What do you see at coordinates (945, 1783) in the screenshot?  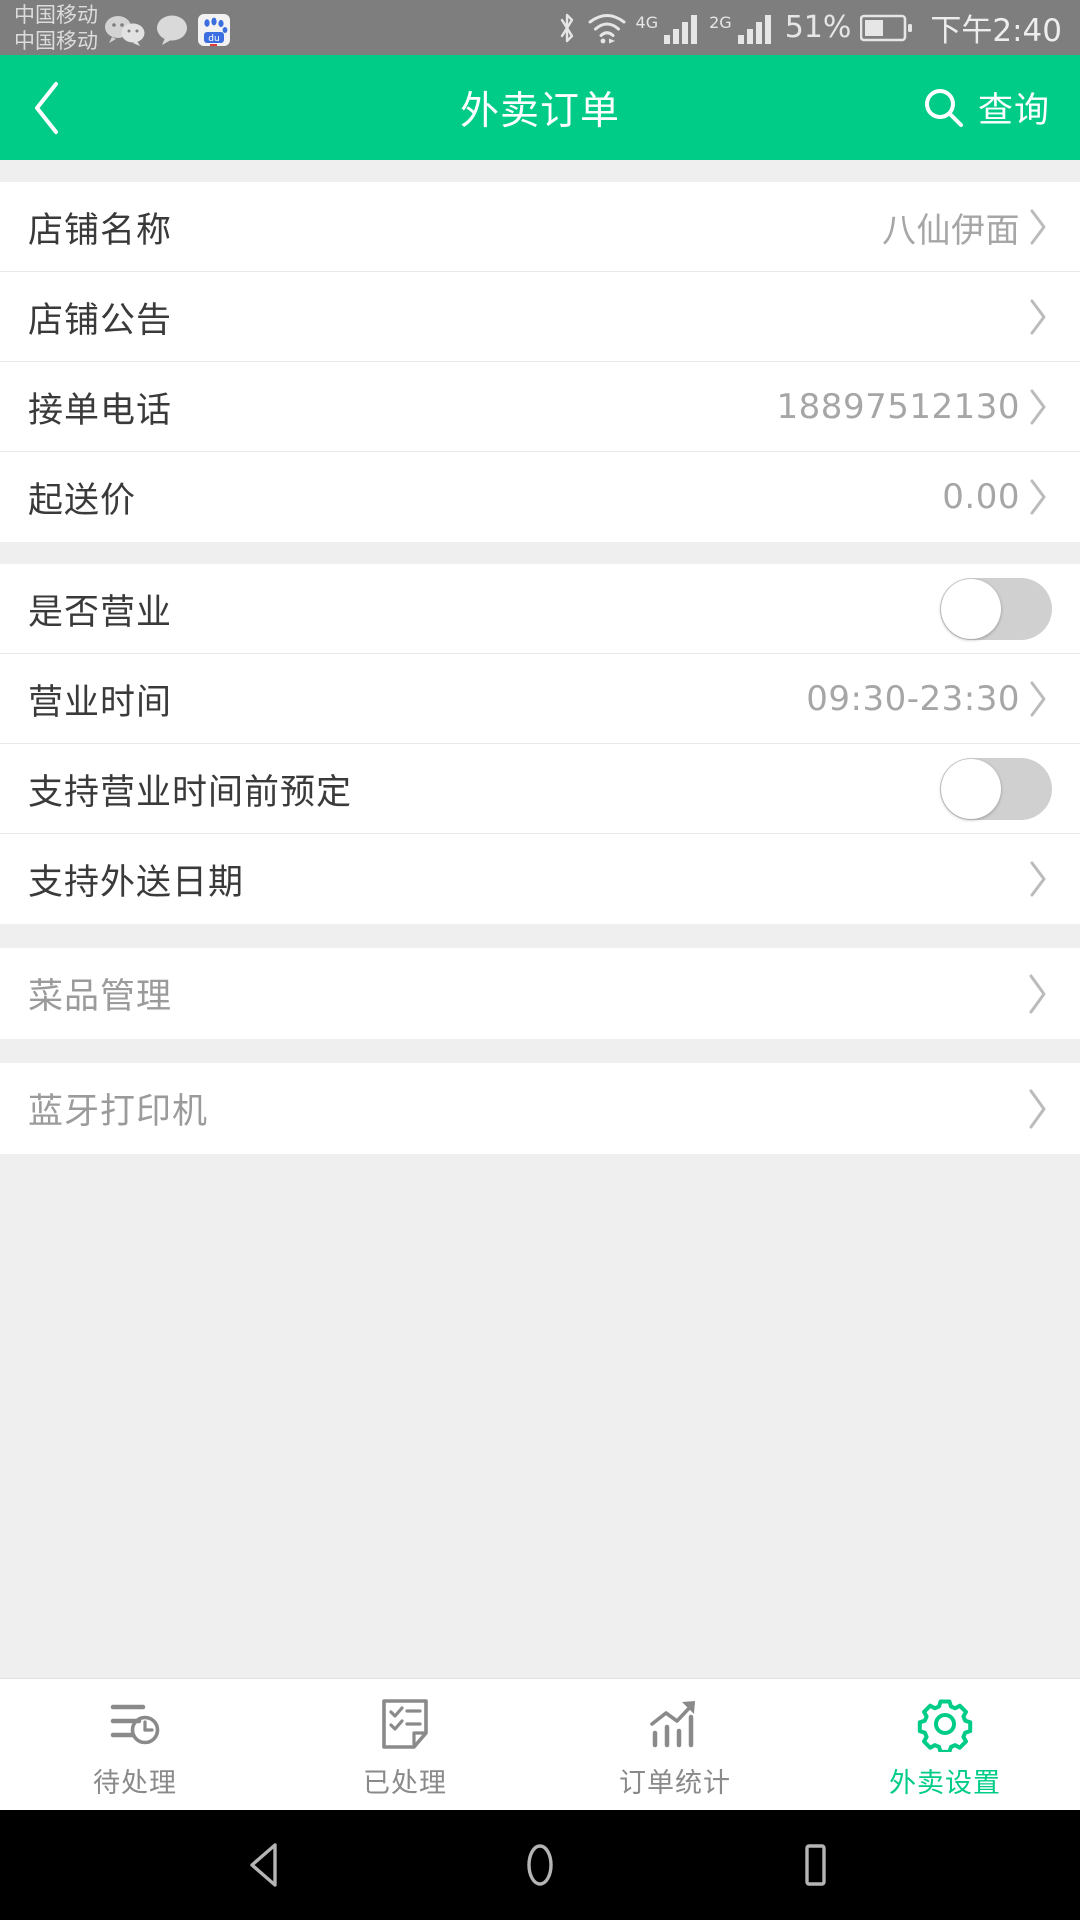 I see `tab-label: 外卖设置` at bounding box center [945, 1783].